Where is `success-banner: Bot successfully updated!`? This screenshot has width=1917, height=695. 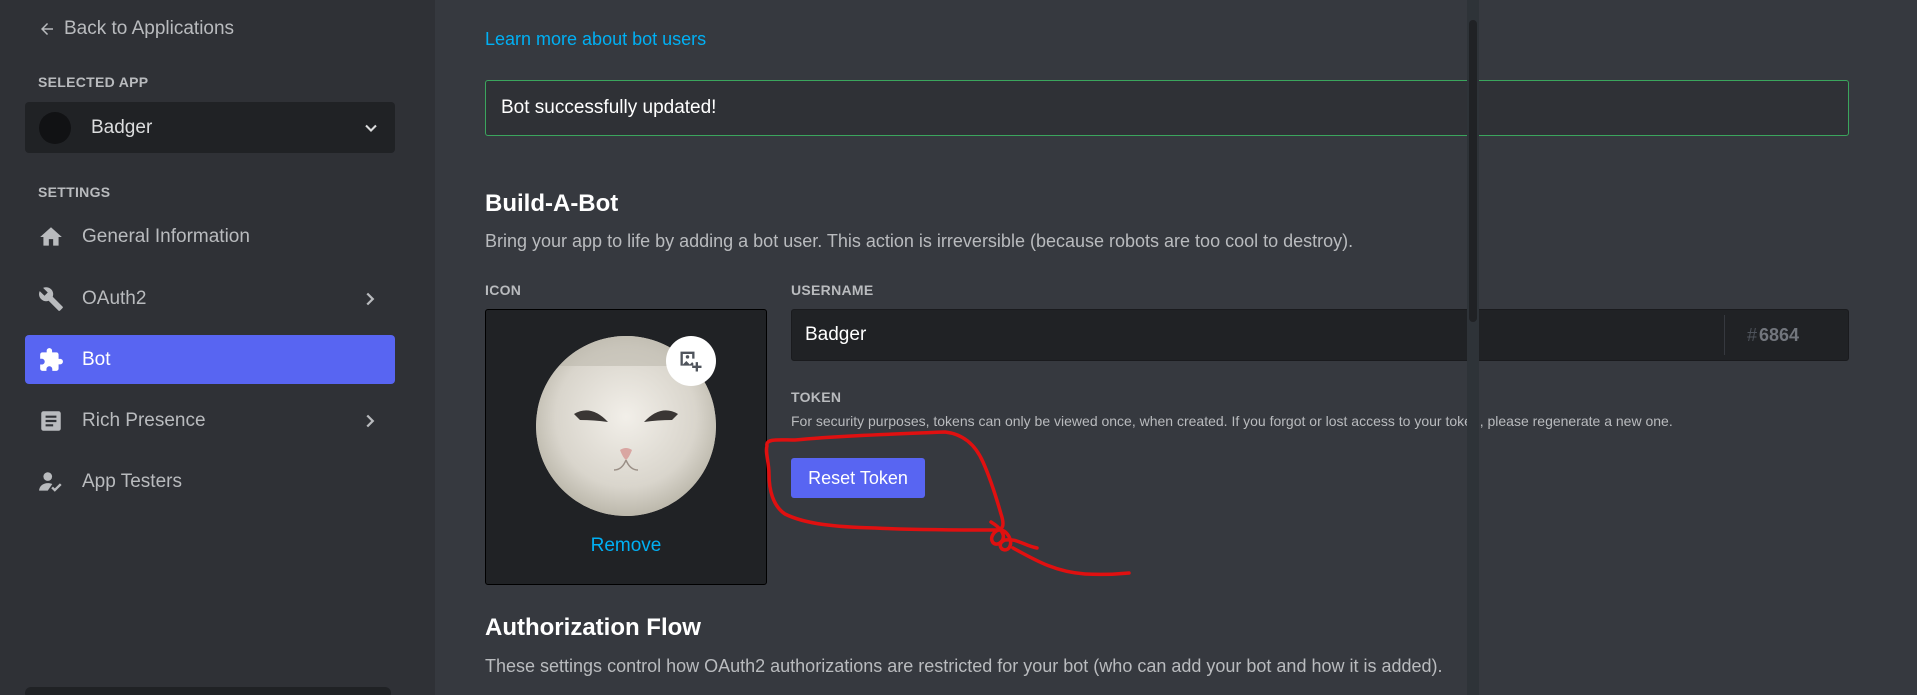 success-banner: Bot successfully updated! is located at coordinates (1167, 108).